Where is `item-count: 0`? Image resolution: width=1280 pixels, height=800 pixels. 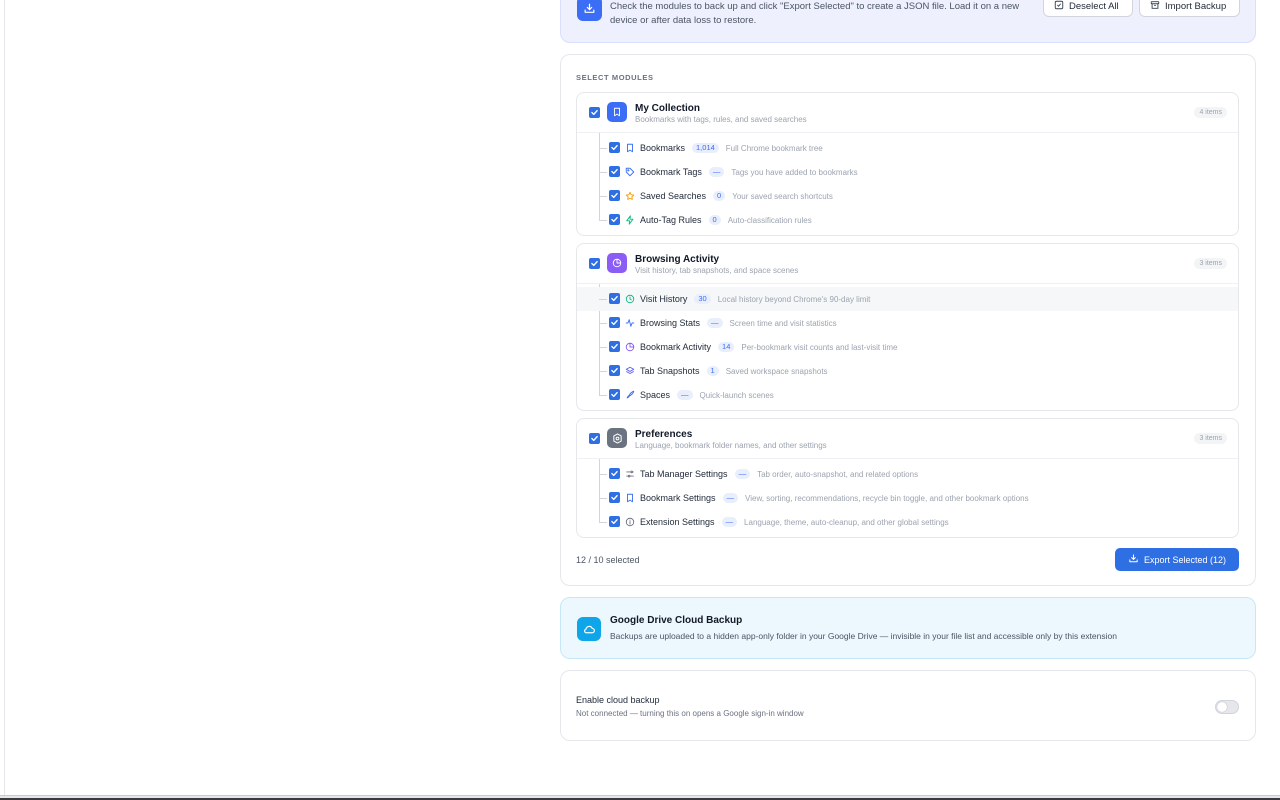
item-count: 0 is located at coordinates (714, 220).